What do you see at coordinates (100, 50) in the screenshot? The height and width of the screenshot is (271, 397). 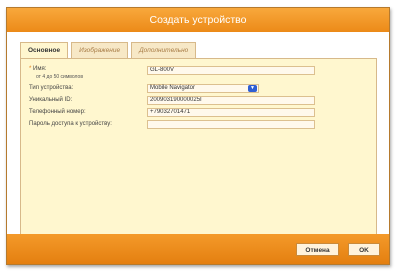 I see `tab-image: Изображение` at bounding box center [100, 50].